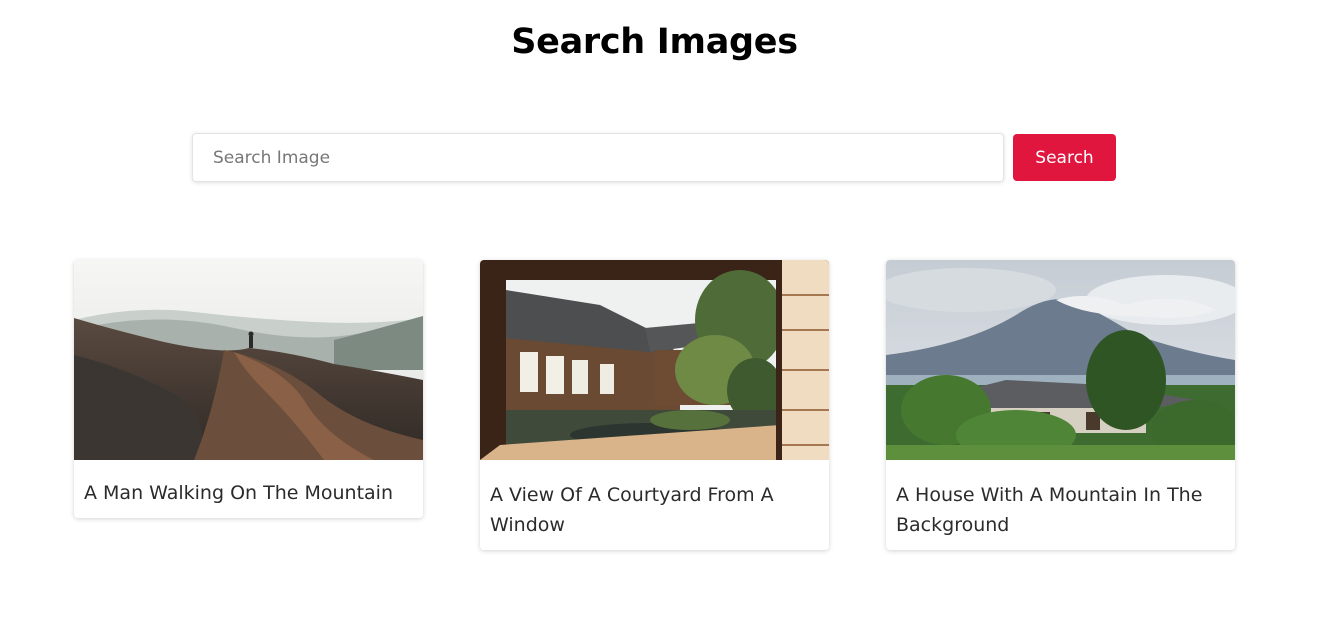 This screenshot has width=1321, height=630. I want to click on page-title: Search Images, so click(654, 42).